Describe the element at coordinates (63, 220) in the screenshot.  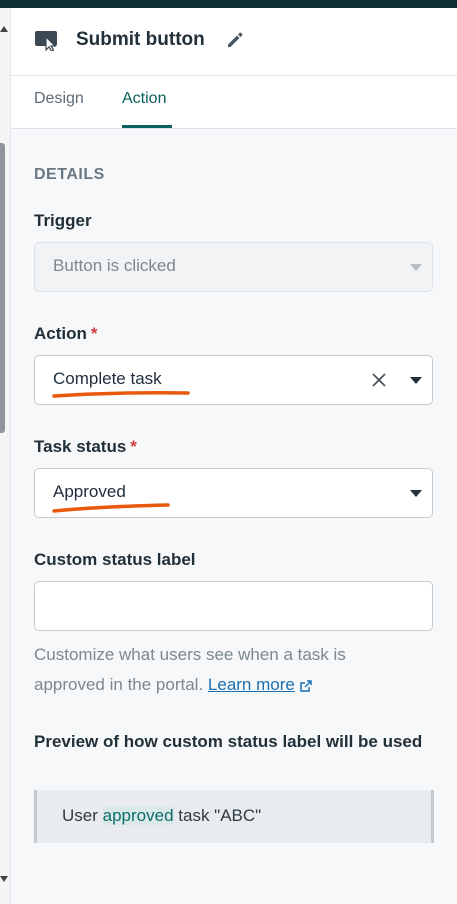
I see `trigger-label: Trigger` at that location.